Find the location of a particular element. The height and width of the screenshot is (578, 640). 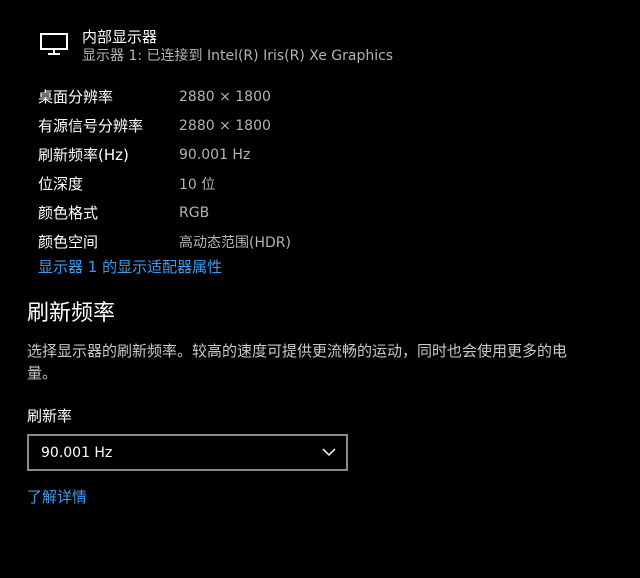

property-row: 颜色空间 高动态范围(HDR) is located at coordinates (164, 241).